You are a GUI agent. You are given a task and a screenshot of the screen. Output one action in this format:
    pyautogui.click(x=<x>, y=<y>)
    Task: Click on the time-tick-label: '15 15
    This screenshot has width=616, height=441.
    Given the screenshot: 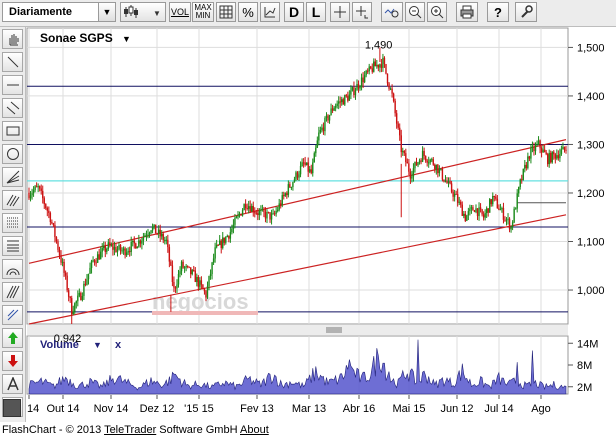 What is the action you would take?
    pyautogui.click(x=199, y=409)
    